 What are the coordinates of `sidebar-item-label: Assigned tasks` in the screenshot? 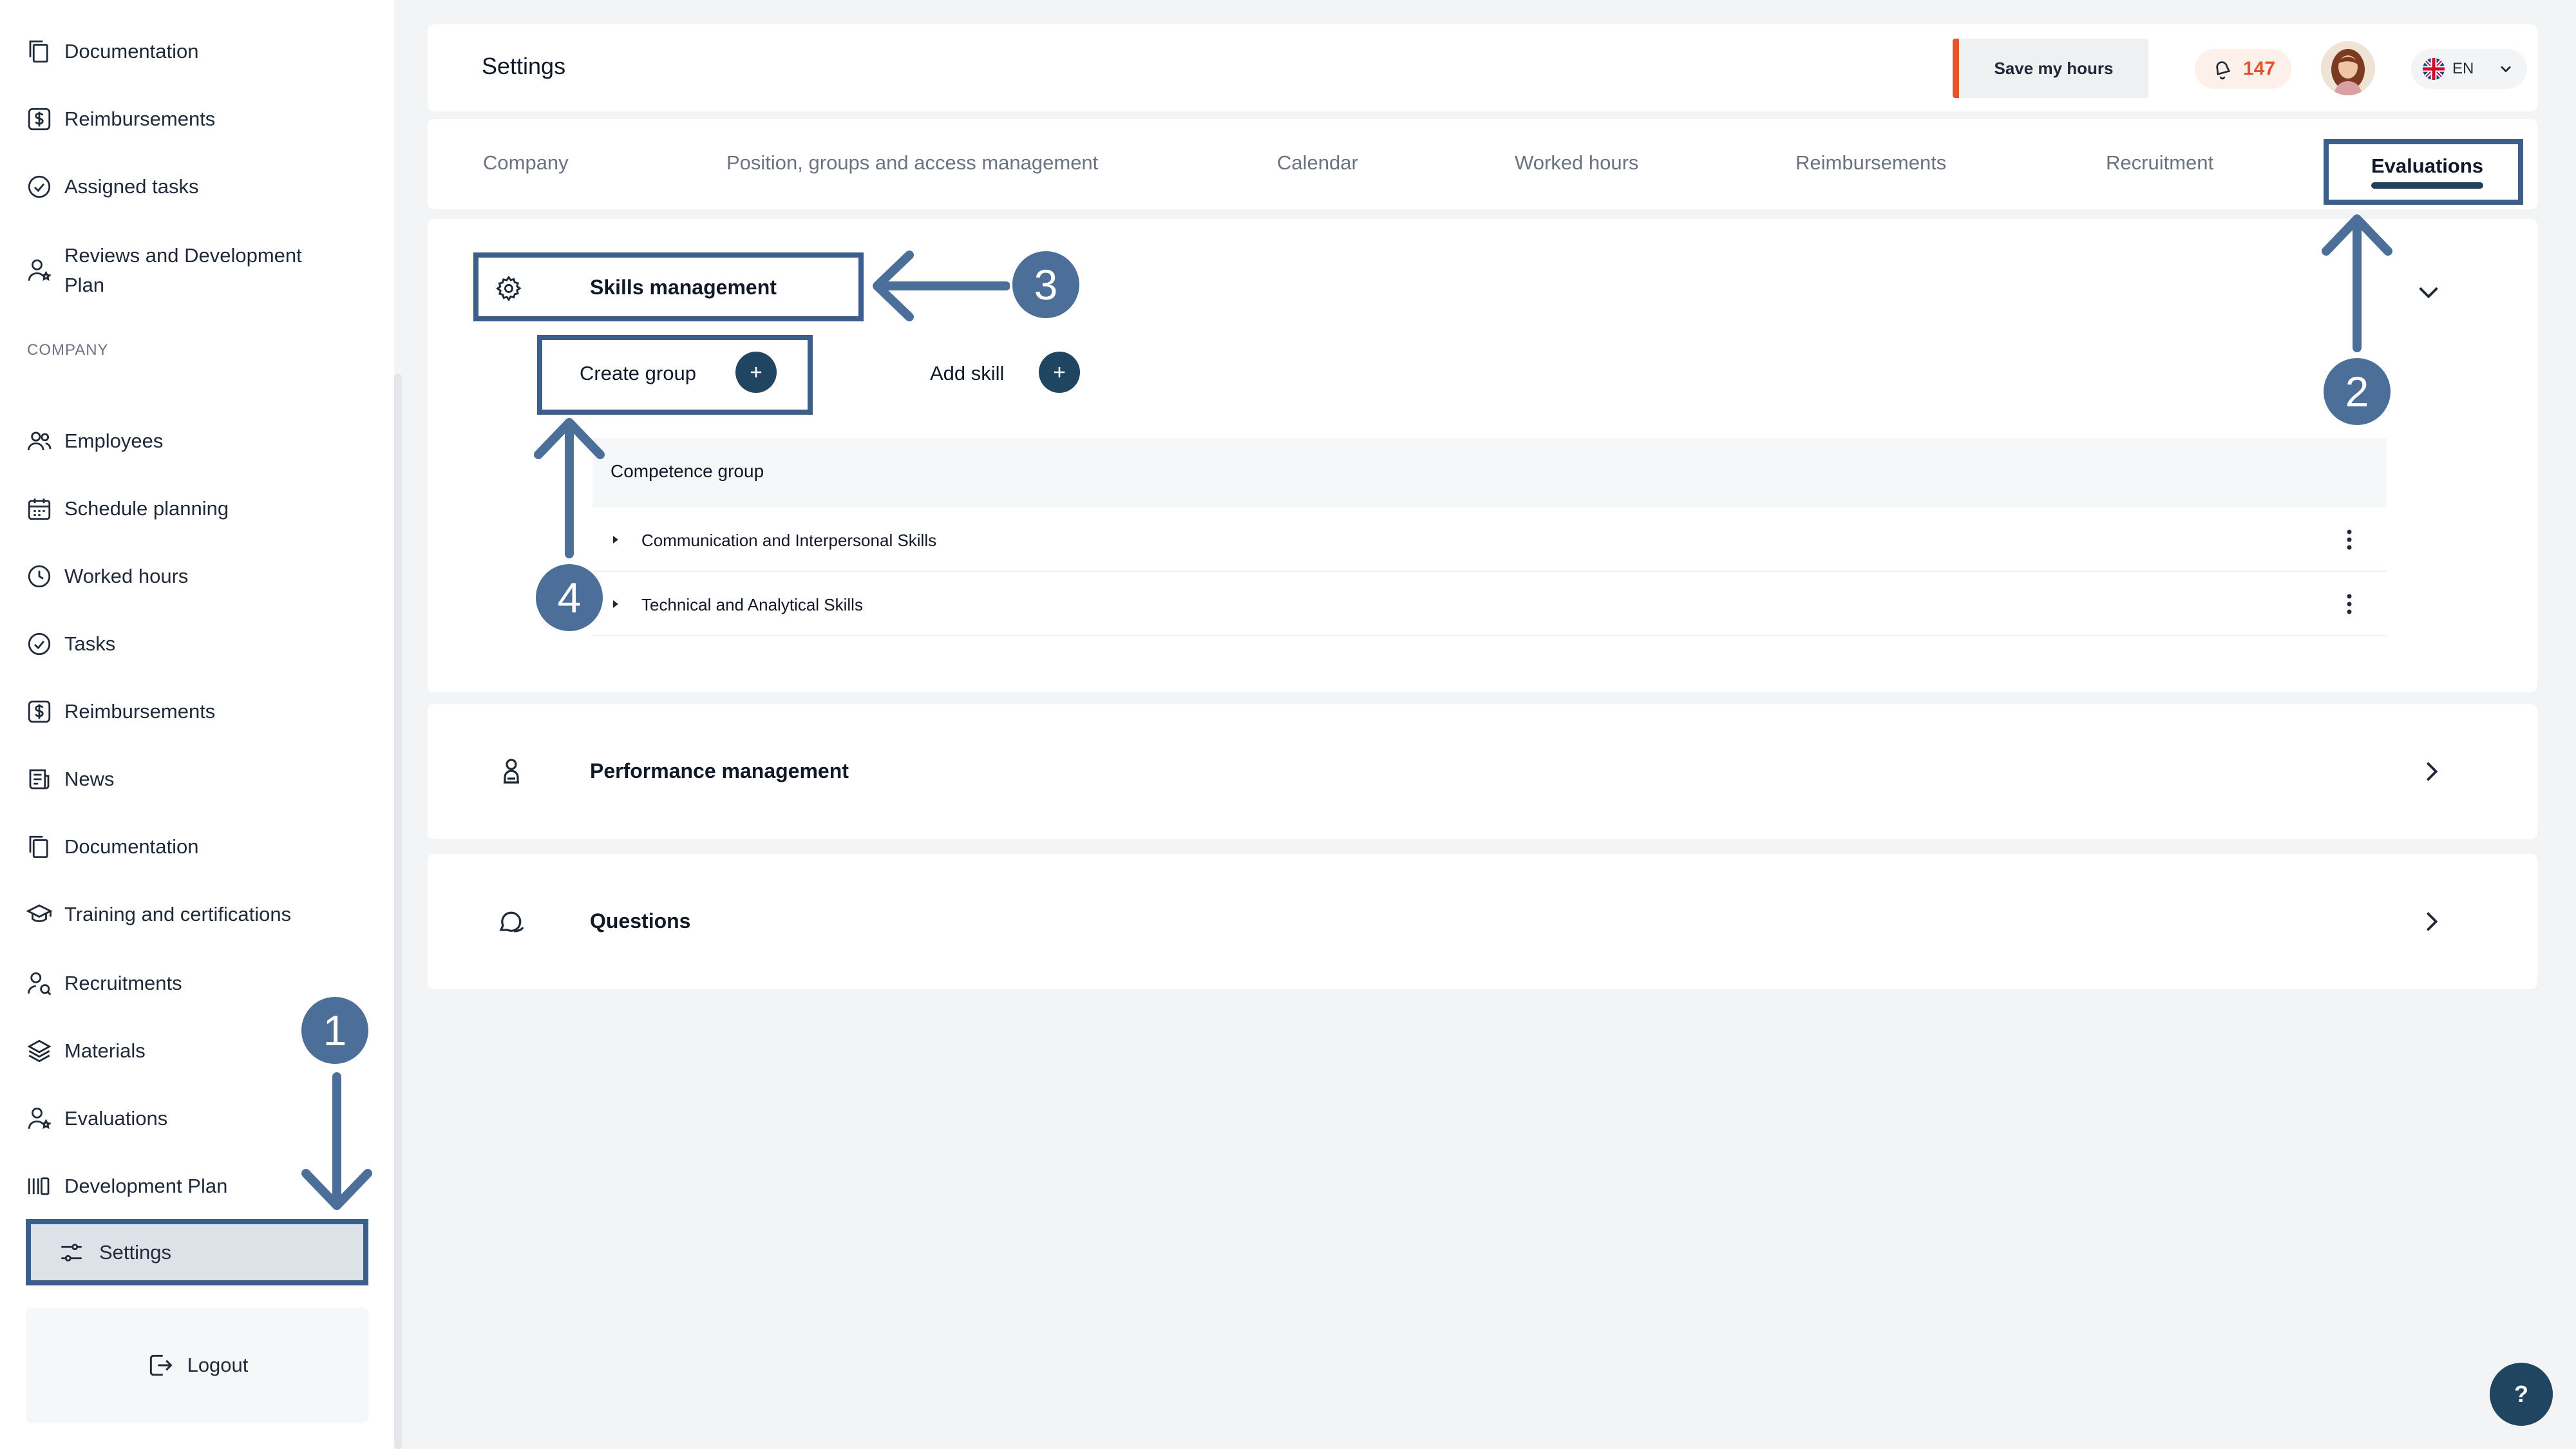 It's located at (131, 186).